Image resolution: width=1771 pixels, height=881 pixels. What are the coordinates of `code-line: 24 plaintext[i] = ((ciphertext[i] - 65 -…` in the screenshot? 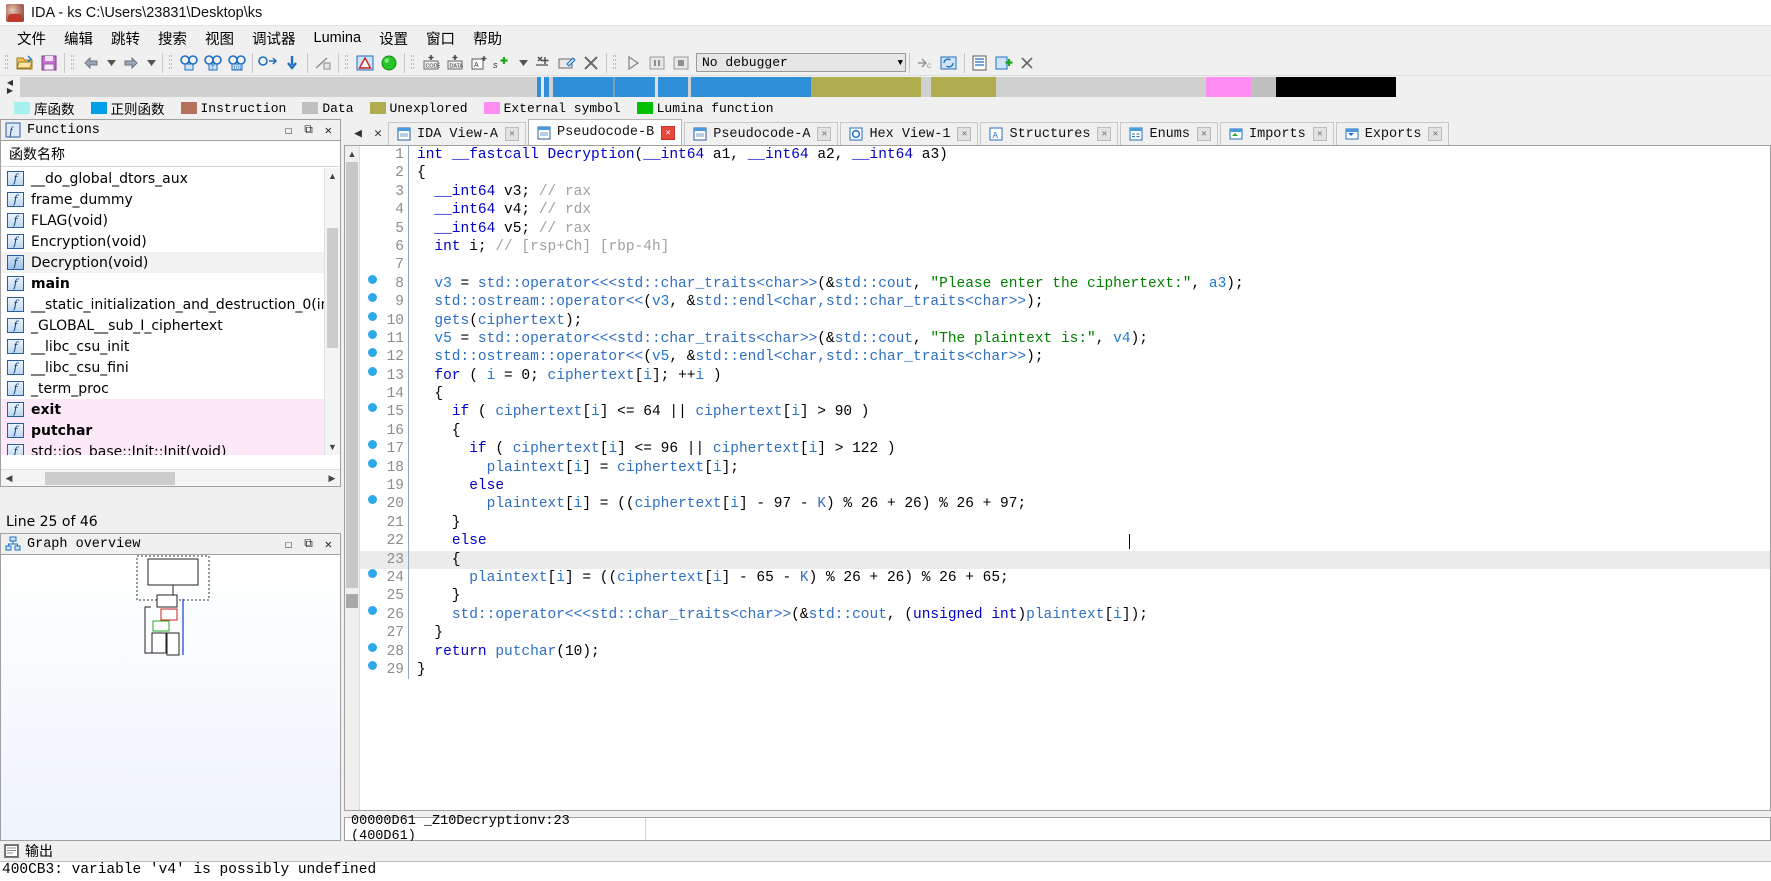 It's located at (1065, 578).